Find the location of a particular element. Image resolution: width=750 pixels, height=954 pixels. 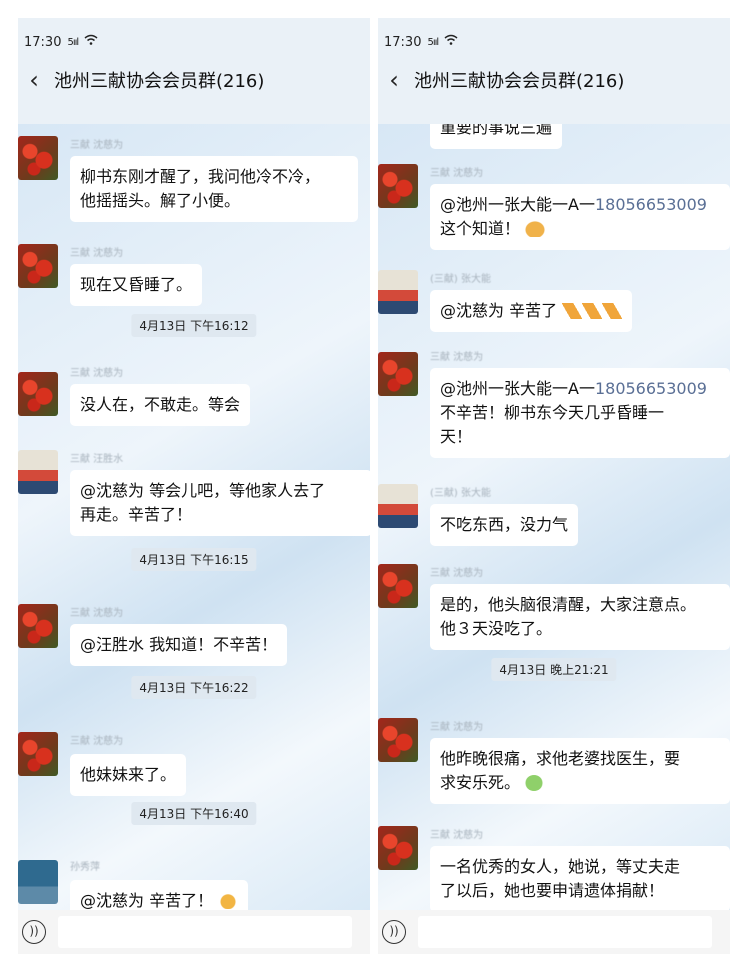

message-bubble: 他妹妹来了。 is located at coordinates (128, 775).